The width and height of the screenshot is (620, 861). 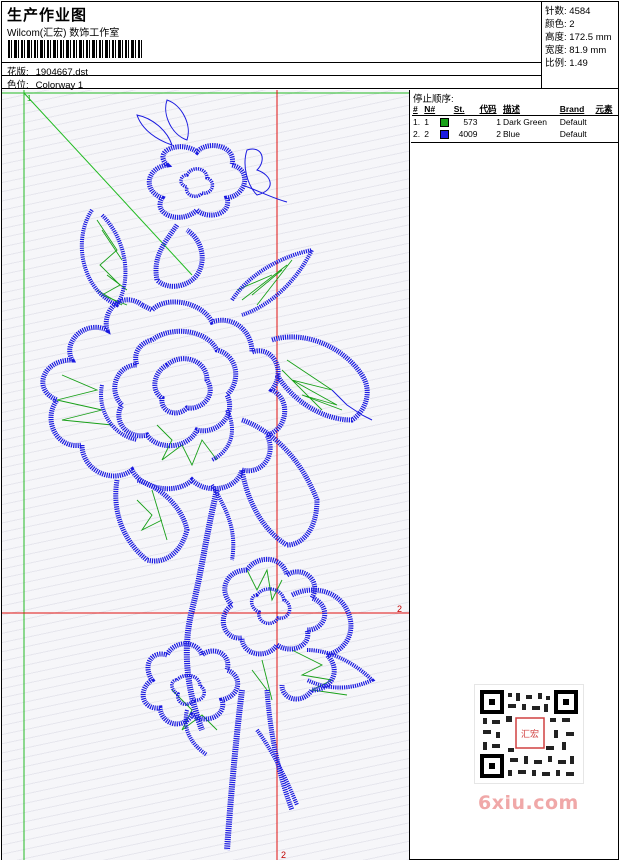 What do you see at coordinates (465, 109) in the screenshot?
I see `col-stitches: St.` at bounding box center [465, 109].